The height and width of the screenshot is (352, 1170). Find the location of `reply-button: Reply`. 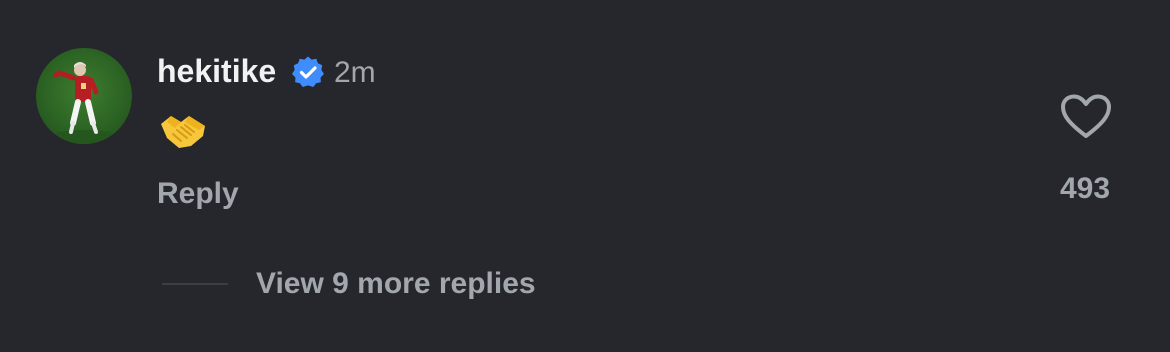

reply-button: Reply is located at coordinates (198, 194).